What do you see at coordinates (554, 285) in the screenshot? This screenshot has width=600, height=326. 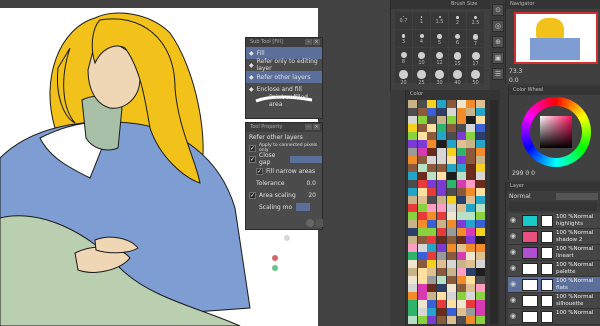 I see `layer-row: ◉ 100 %Normal flats` at bounding box center [554, 285].